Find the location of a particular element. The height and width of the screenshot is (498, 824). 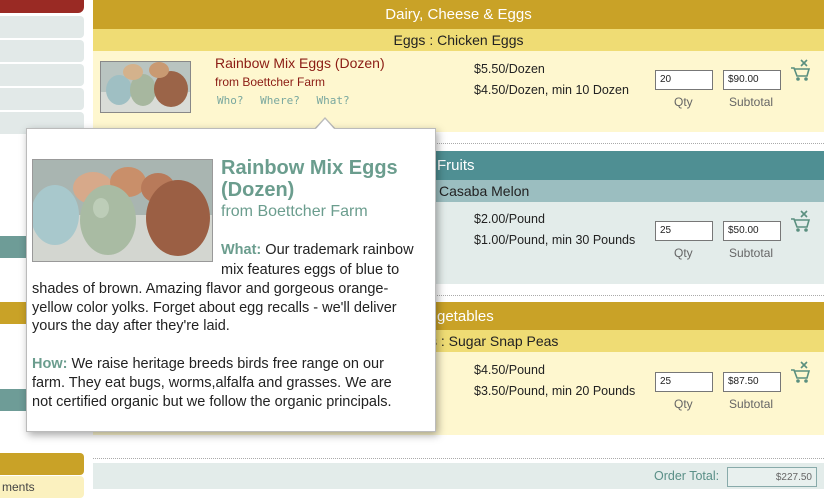

sidebar-item: ments is located at coordinates (42, 487).